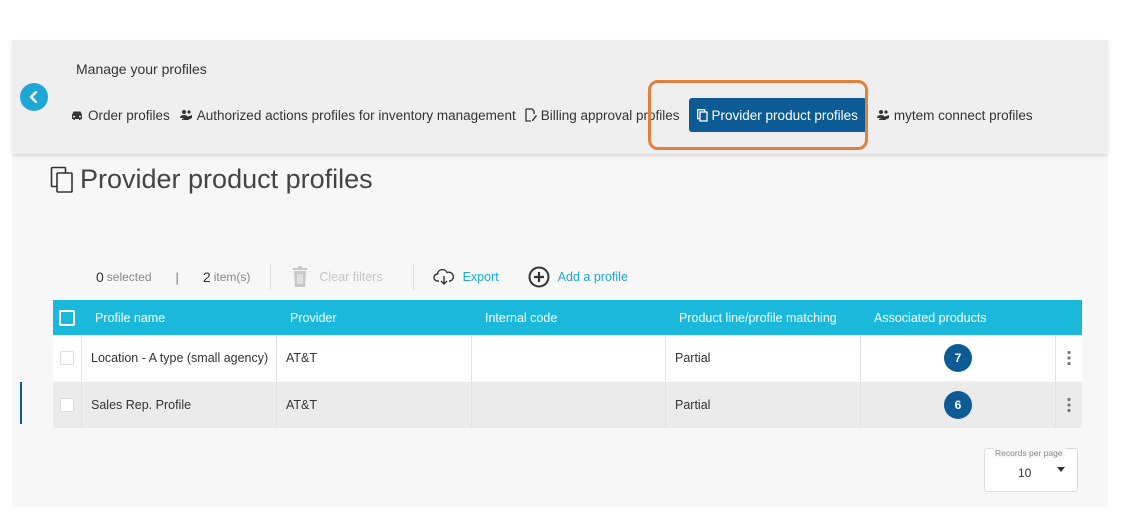 This screenshot has height=509, width=1123. Describe the element at coordinates (539, 277) in the screenshot. I see `plus-circle-icon` at that location.